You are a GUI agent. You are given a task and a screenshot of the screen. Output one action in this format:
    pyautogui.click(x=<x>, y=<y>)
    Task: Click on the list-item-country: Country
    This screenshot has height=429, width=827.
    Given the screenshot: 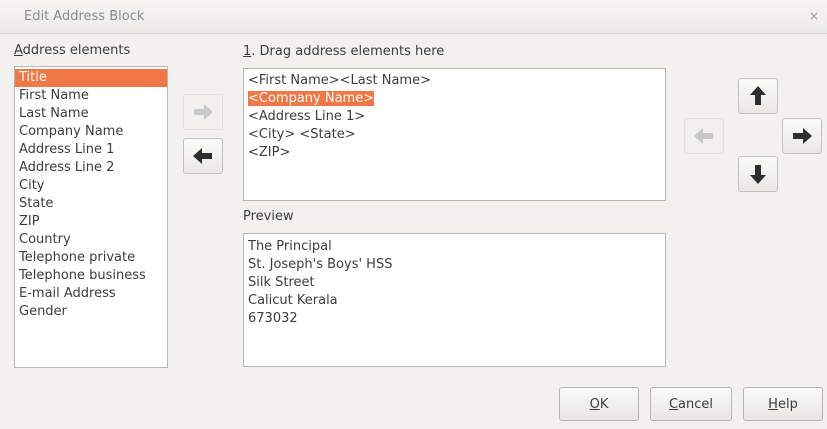 What is the action you would take?
    pyautogui.click(x=91, y=240)
    